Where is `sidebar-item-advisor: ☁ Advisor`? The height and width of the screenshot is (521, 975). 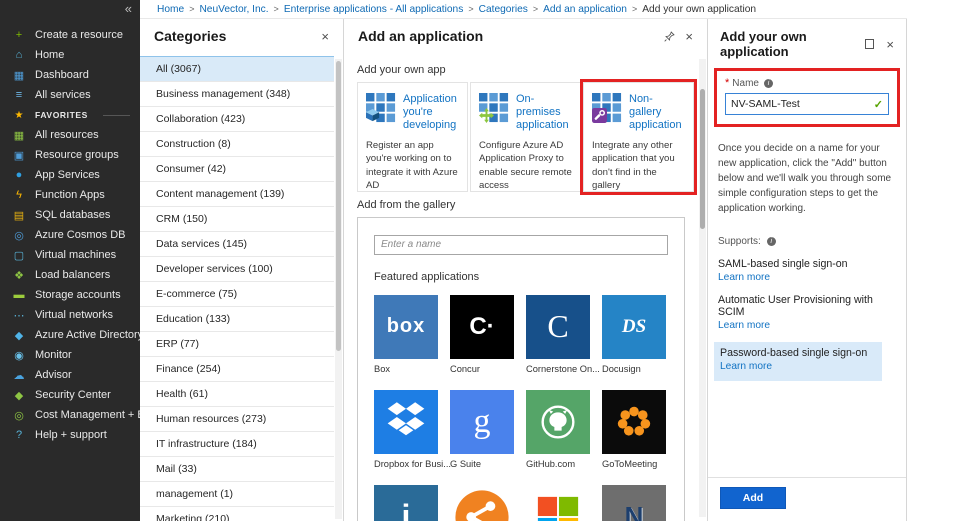
sidebar-item-advisor: ☁ Advisor is located at coordinates (70, 375).